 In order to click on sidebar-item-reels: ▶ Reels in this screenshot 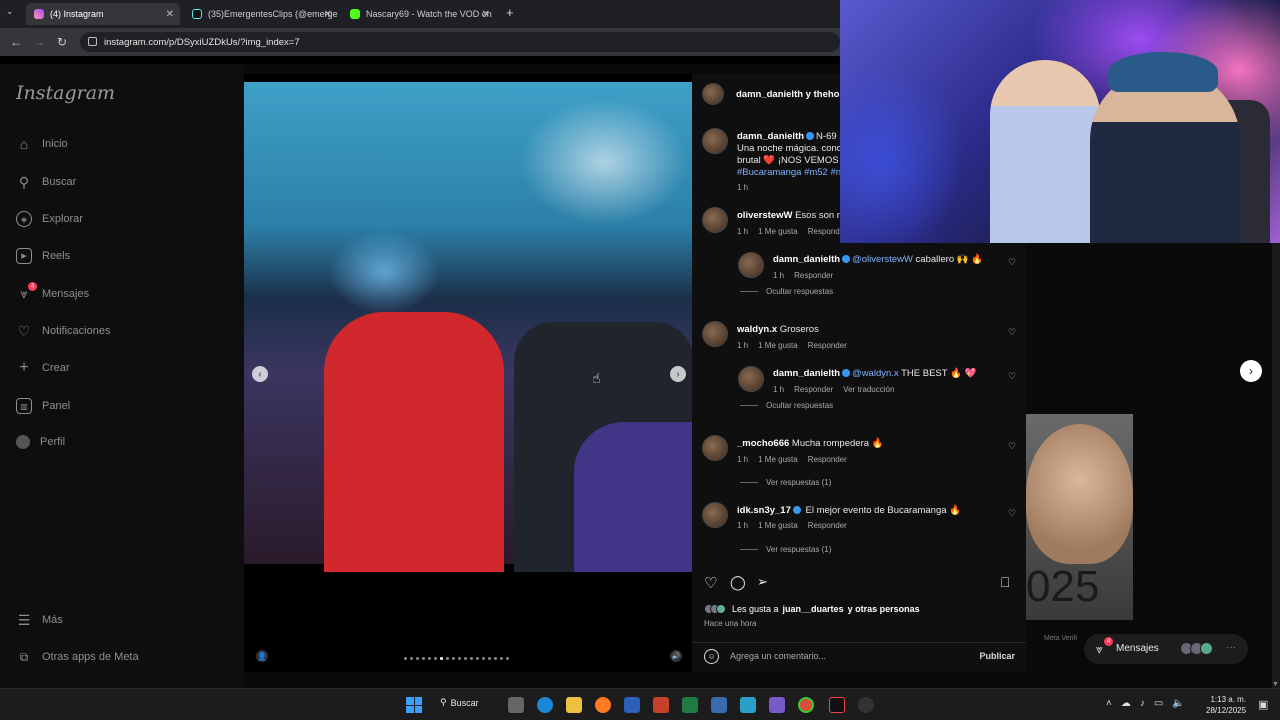, I will do `click(43, 256)`.